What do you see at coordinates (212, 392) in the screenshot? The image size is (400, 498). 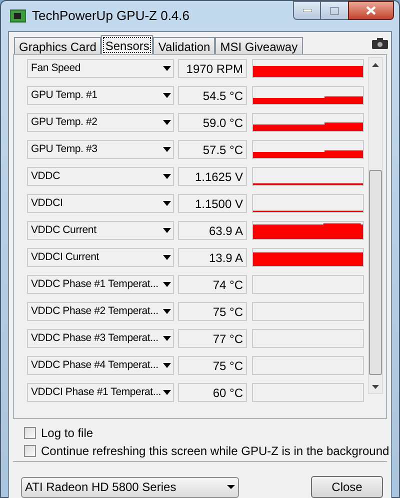 I see `sensor-value: 60 °C` at bounding box center [212, 392].